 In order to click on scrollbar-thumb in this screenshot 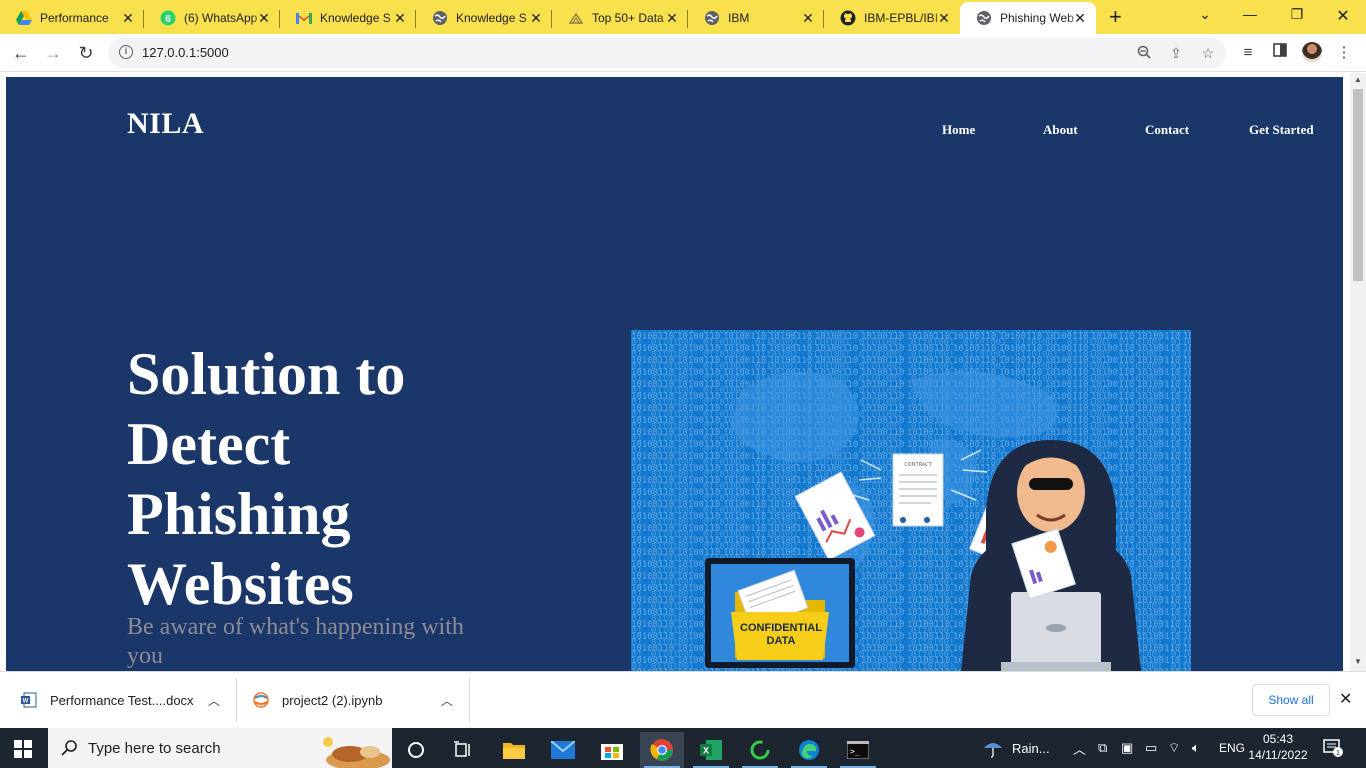, I will do `click(1358, 185)`.